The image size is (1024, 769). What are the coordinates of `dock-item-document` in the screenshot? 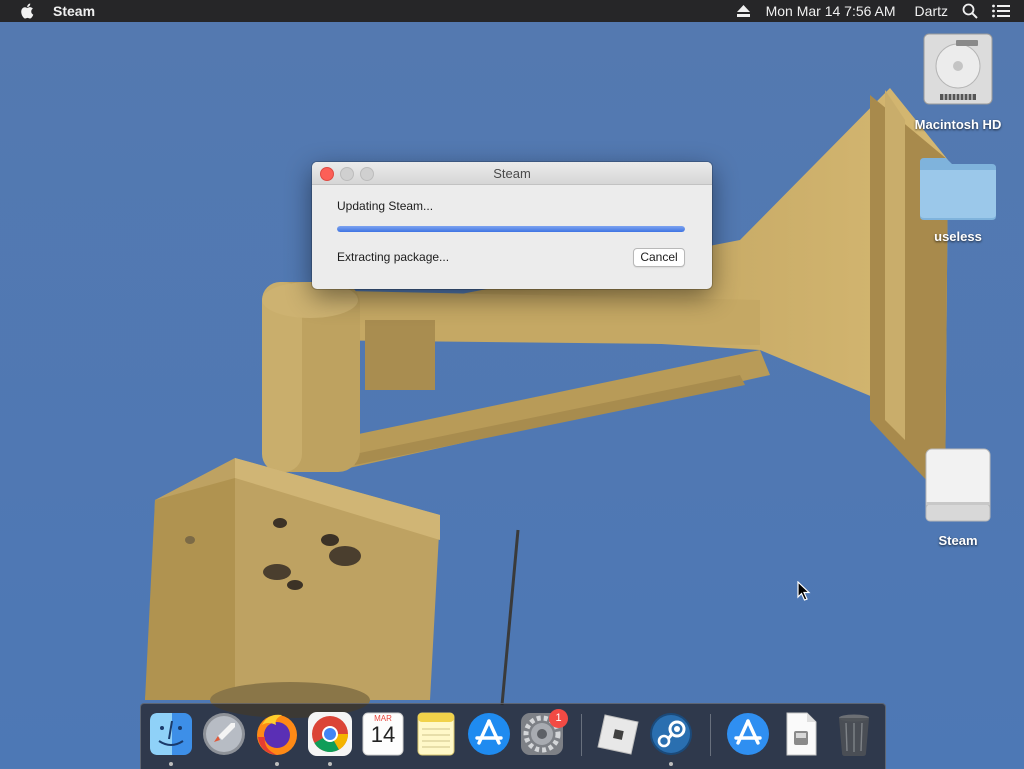 It's located at (801, 734).